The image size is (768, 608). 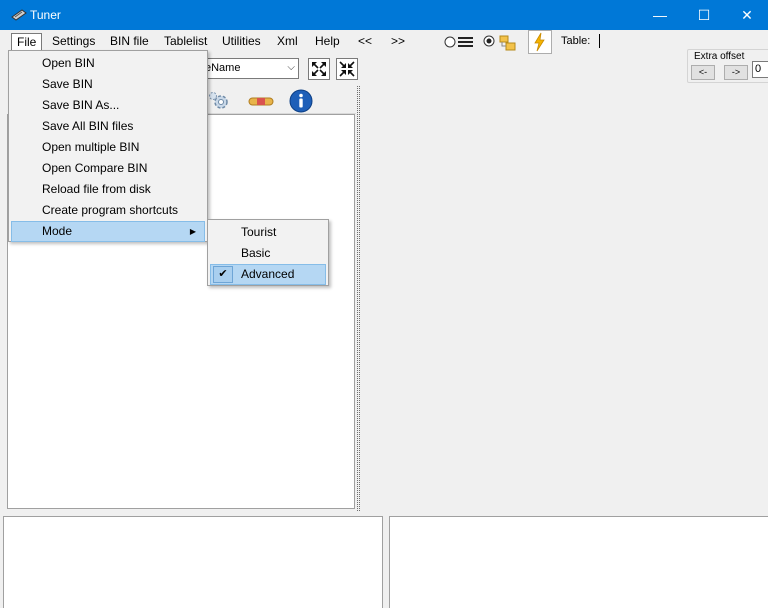 What do you see at coordinates (459, 42) in the screenshot?
I see `list-view-radio-icon` at bounding box center [459, 42].